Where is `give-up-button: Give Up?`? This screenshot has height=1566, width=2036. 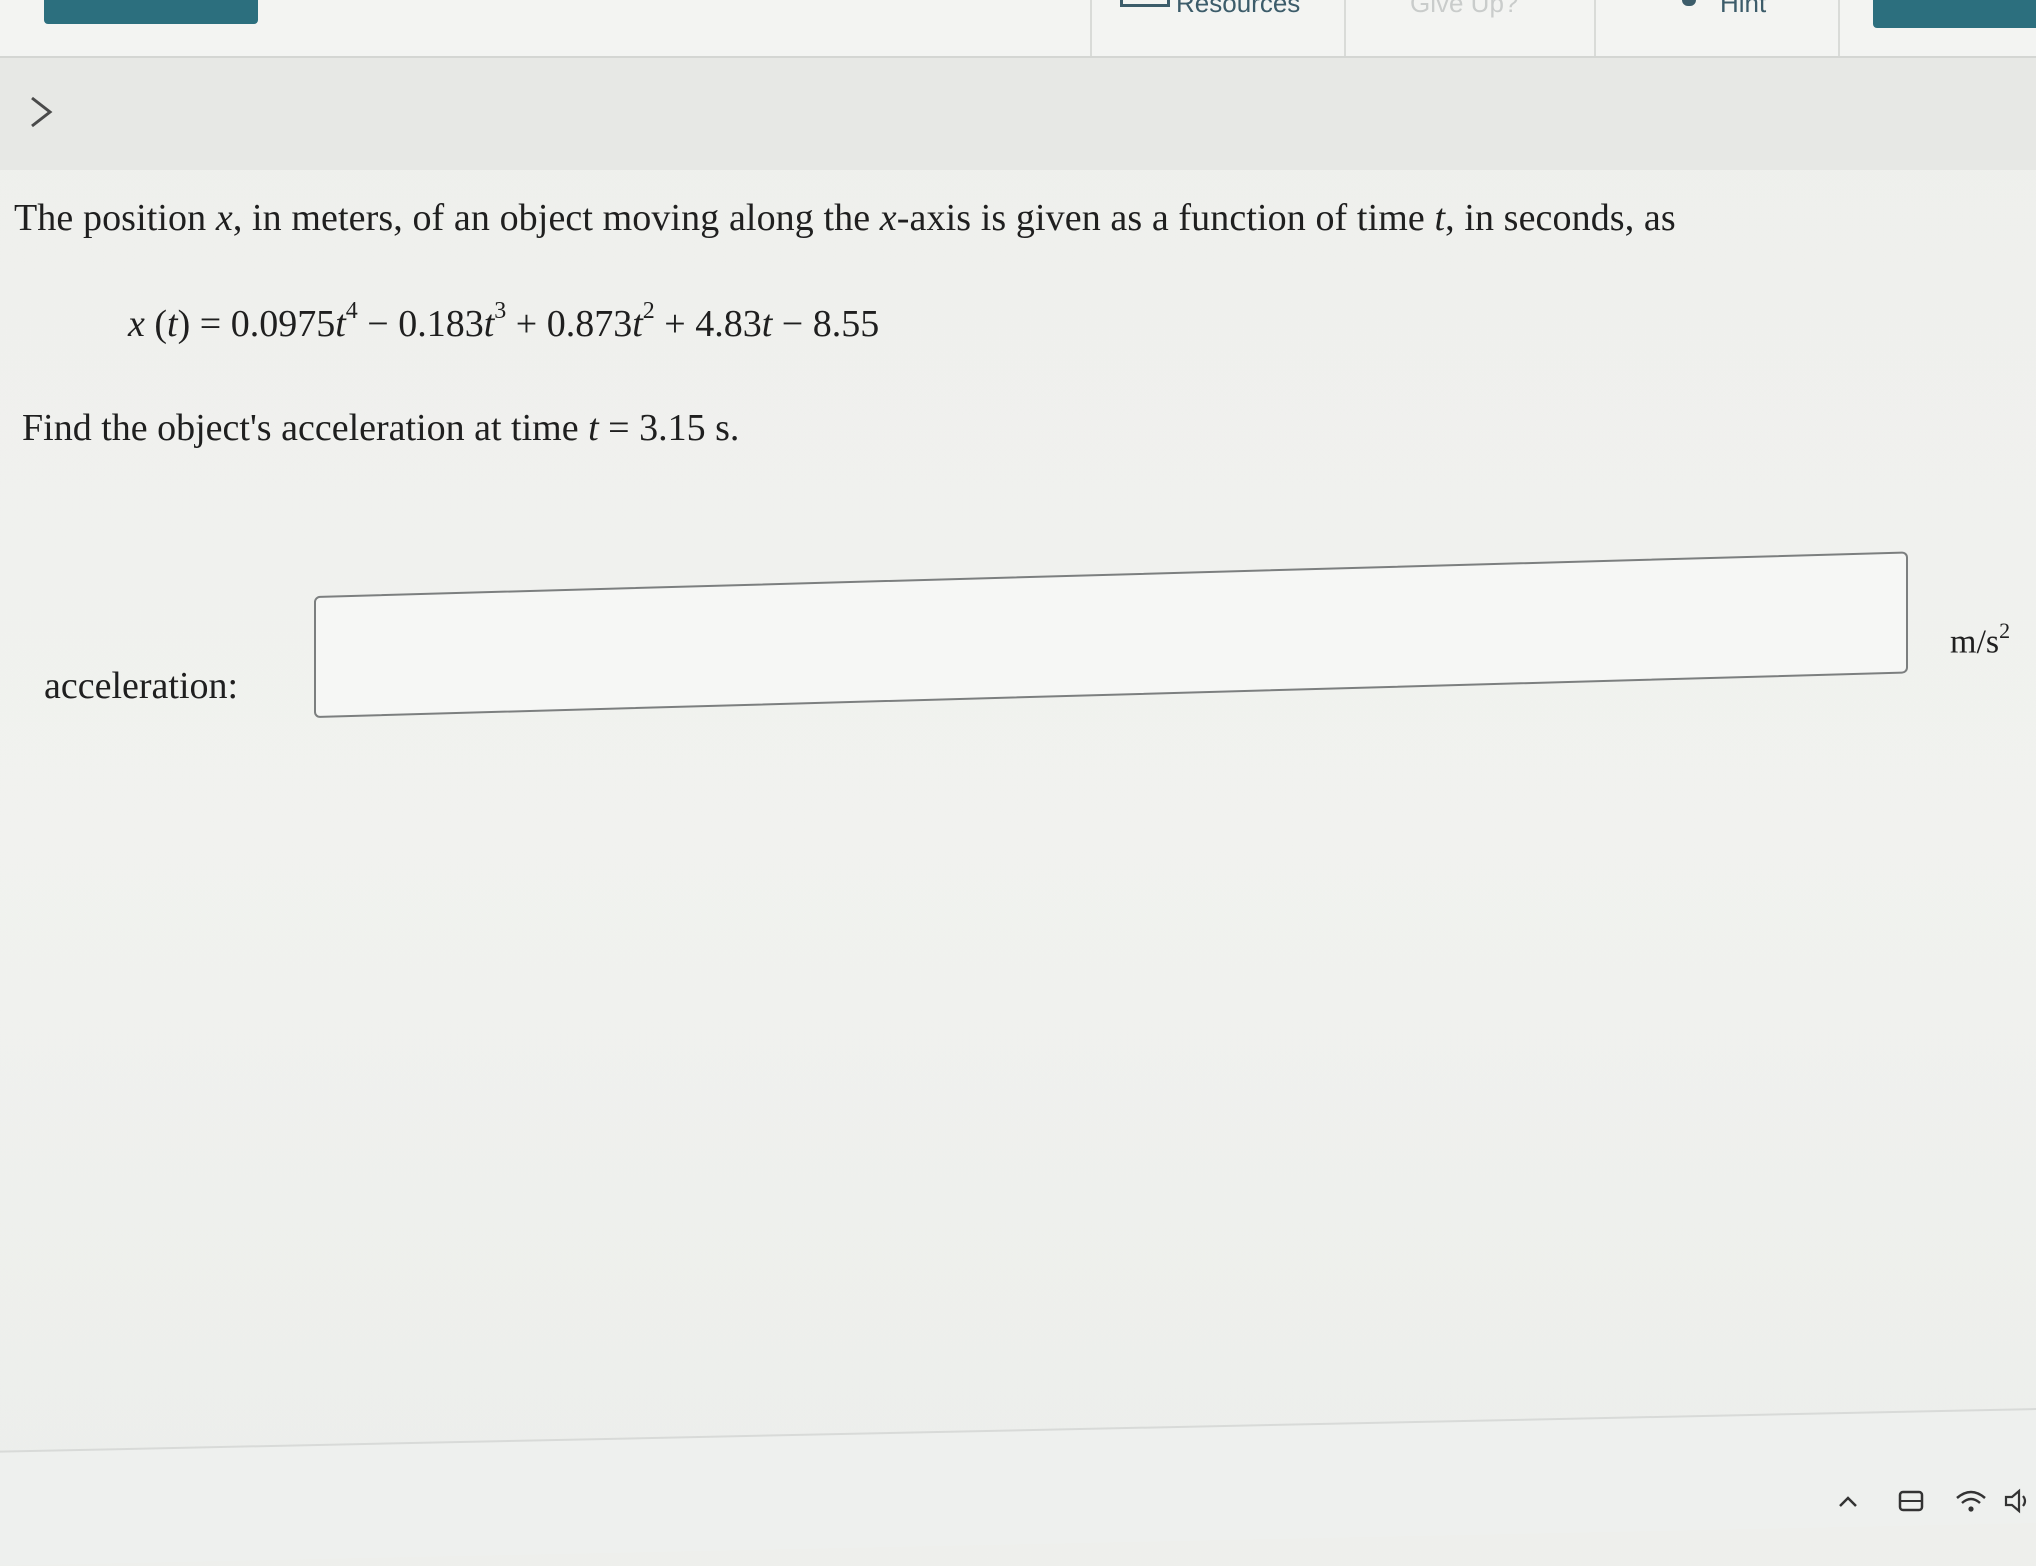 give-up-button: Give Up? is located at coordinates (1464, 9).